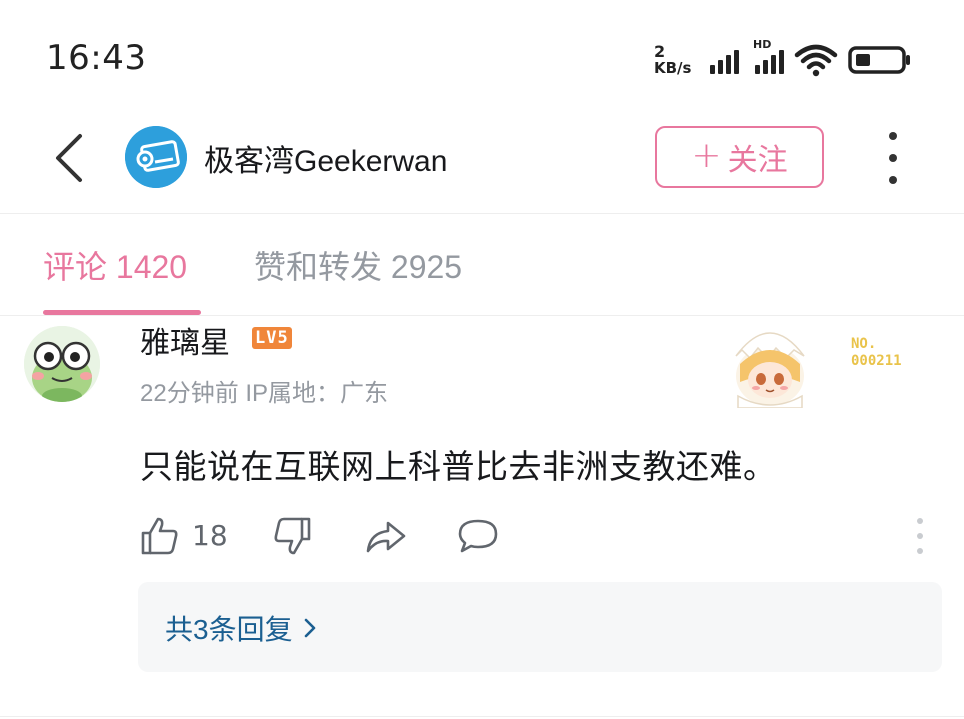 The width and height of the screenshot is (964, 719). What do you see at coordinates (893, 158) in the screenshot?
I see `more-vertical-icon` at bounding box center [893, 158].